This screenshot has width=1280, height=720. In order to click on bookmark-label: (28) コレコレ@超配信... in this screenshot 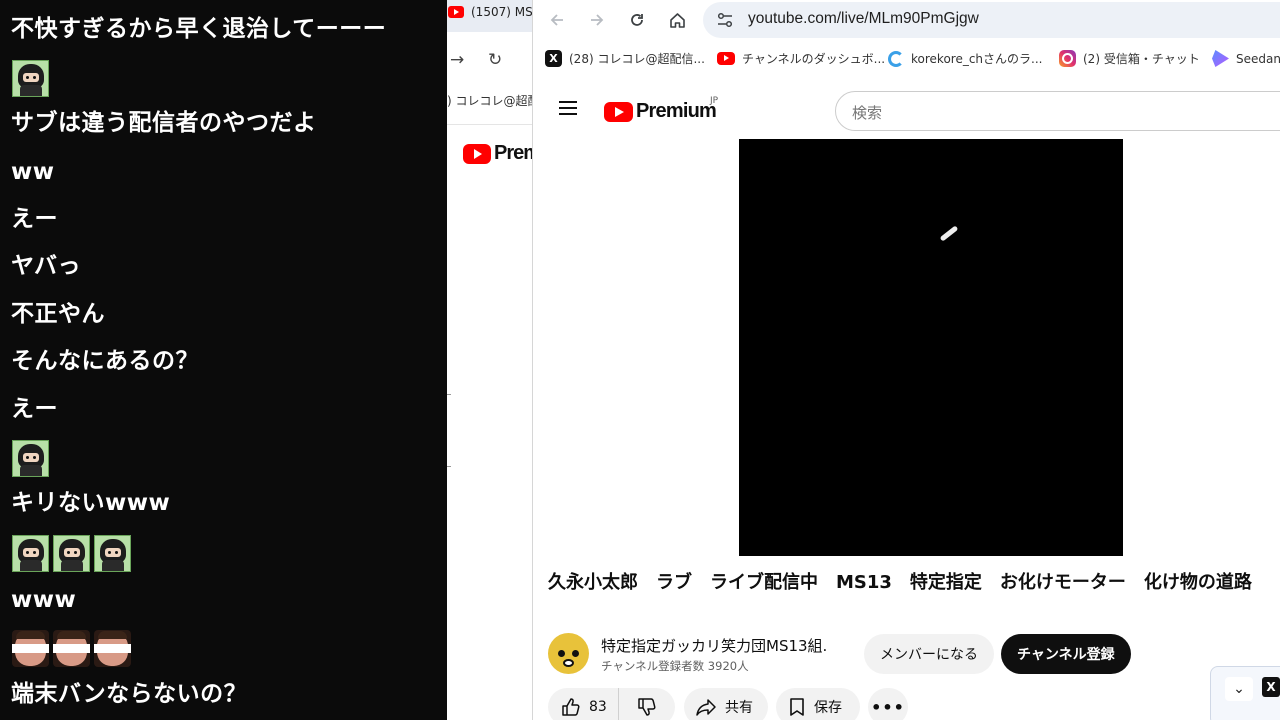, I will do `click(637, 59)`.